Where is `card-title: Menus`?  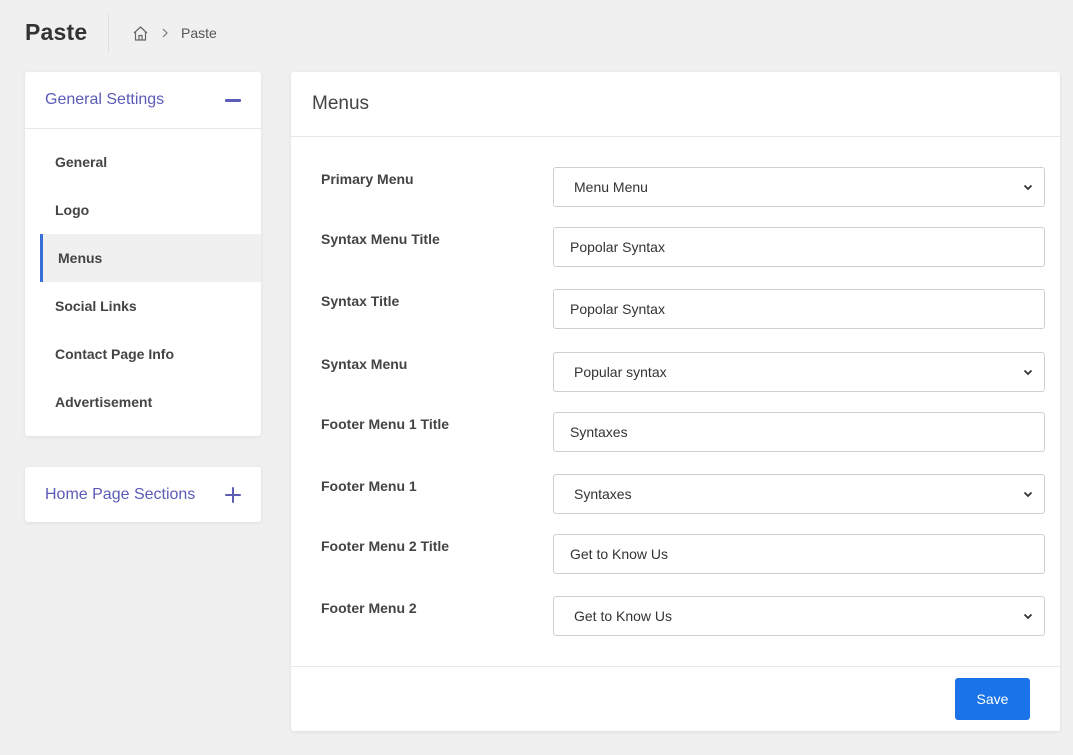 card-title: Menus is located at coordinates (675, 104).